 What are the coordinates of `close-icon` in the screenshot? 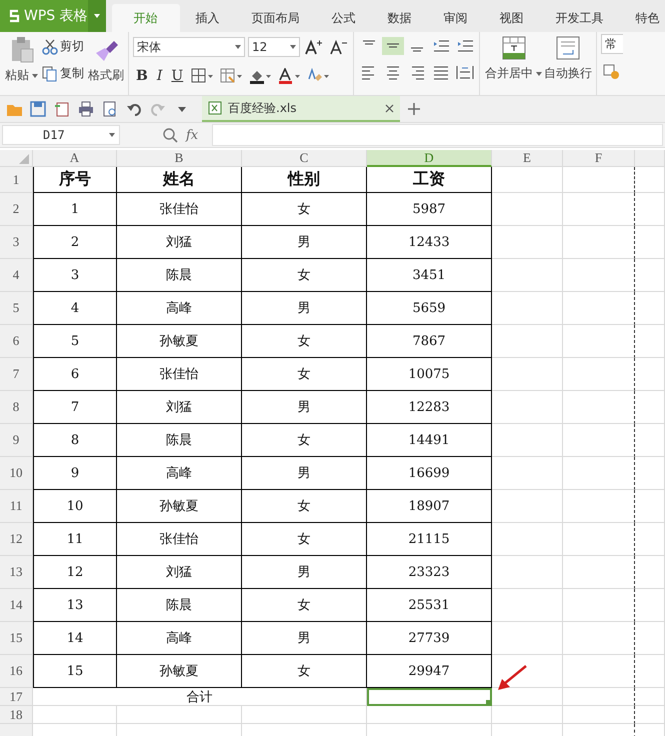 It's located at (389, 108).